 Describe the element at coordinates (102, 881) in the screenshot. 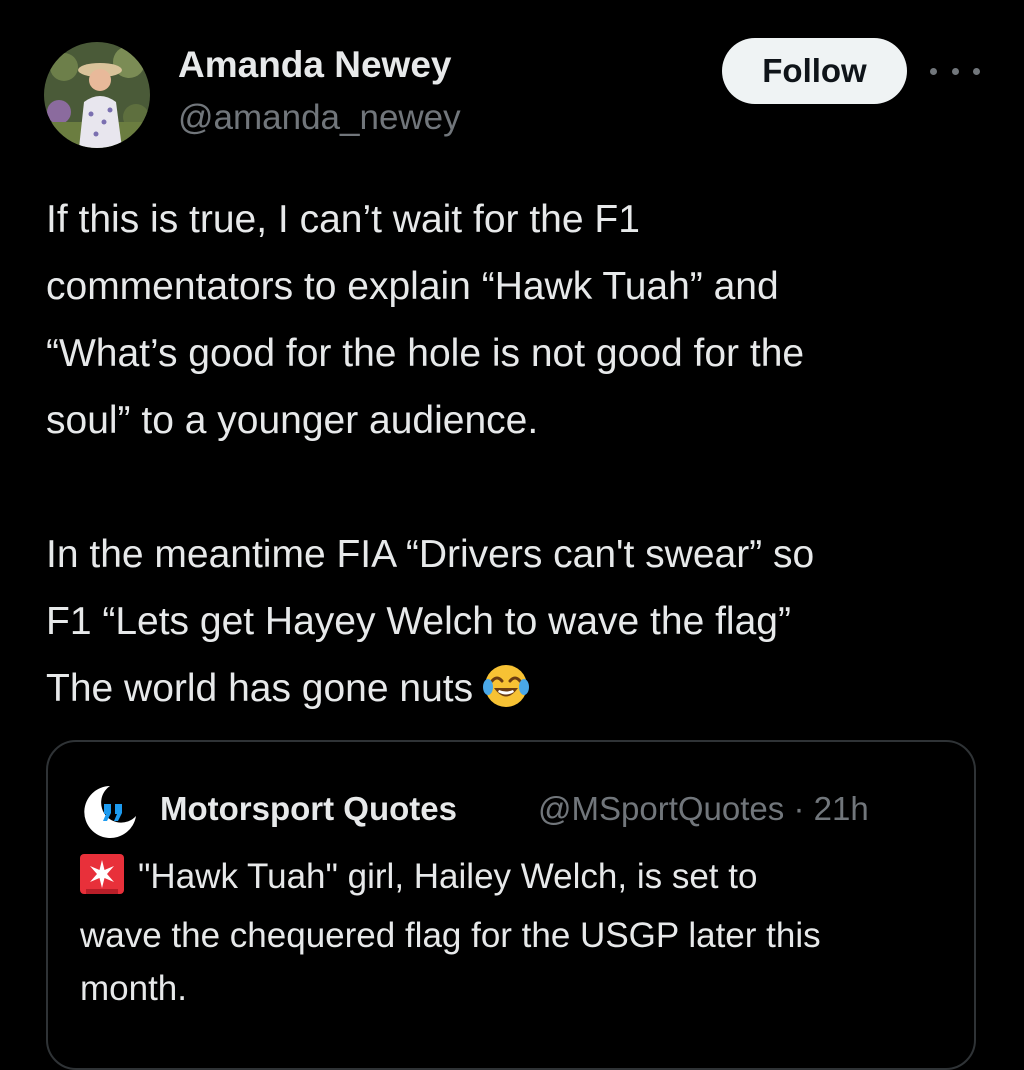

I see `police-light-icon` at that location.